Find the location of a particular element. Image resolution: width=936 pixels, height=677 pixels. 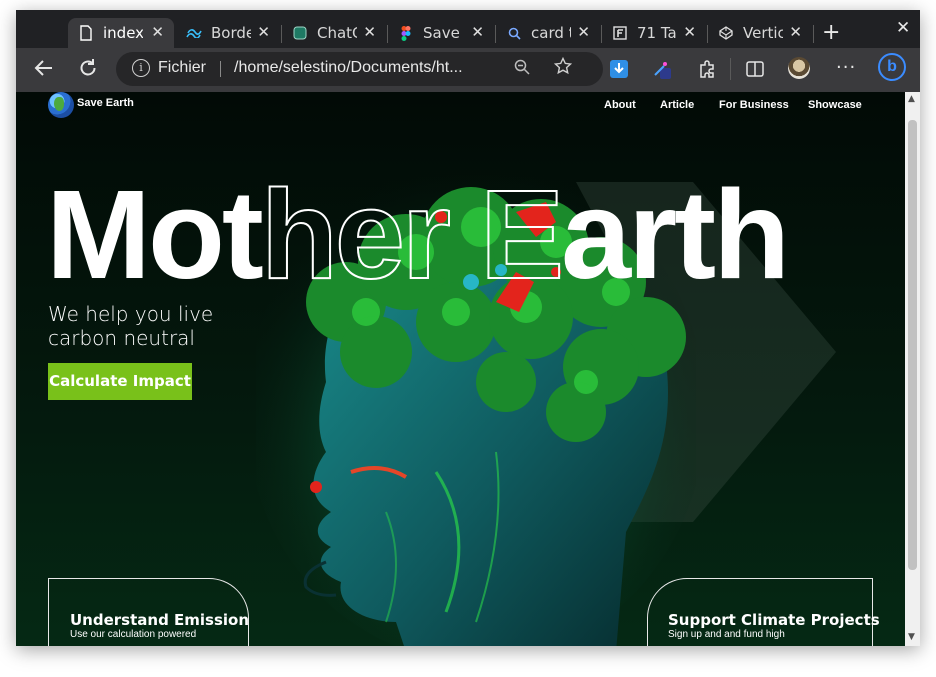

f-icon is located at coordinates (620, 33).